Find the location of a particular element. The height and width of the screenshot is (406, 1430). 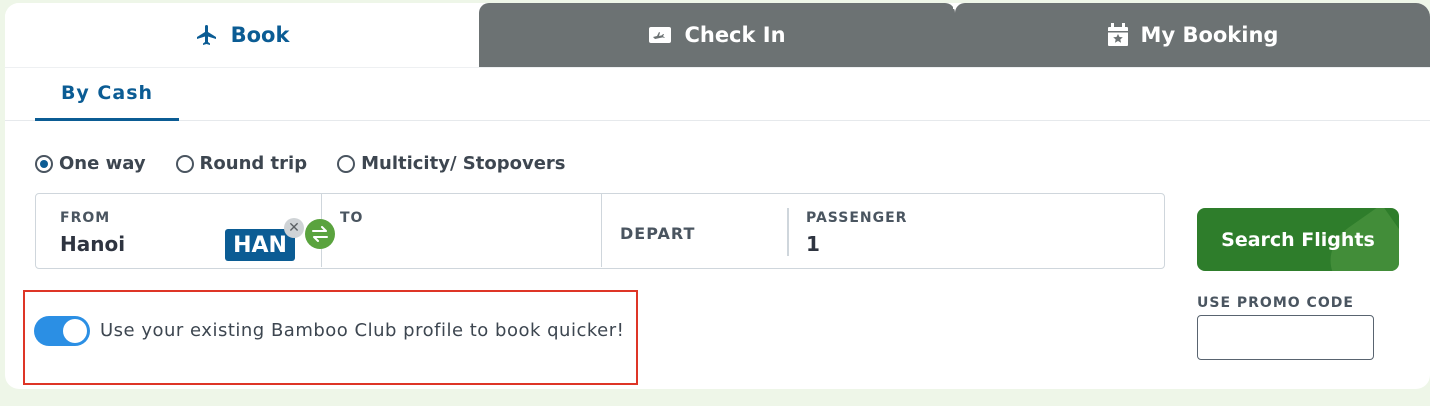

toggle-knob is located at coordinates (75, 331).